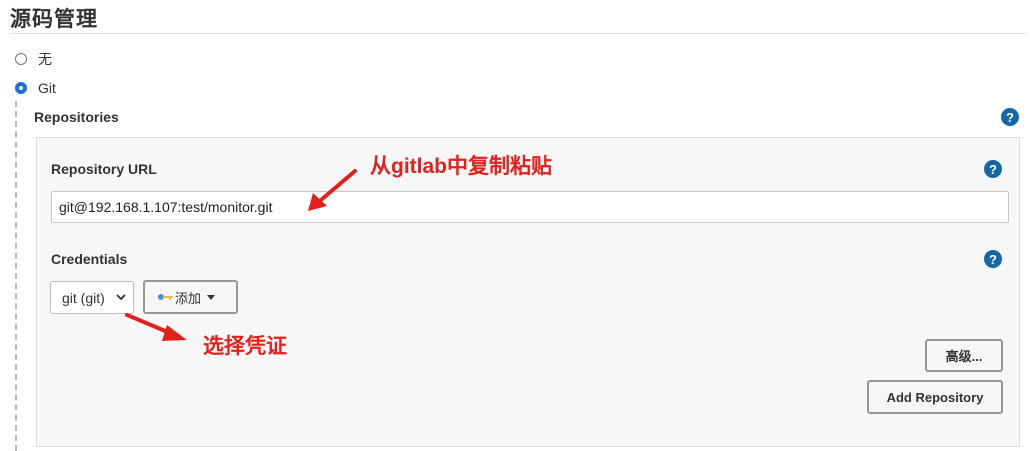  I want to click on annotation-copy-from-gitlab: 从gitlab中复制粘贴, so click(461, 166).